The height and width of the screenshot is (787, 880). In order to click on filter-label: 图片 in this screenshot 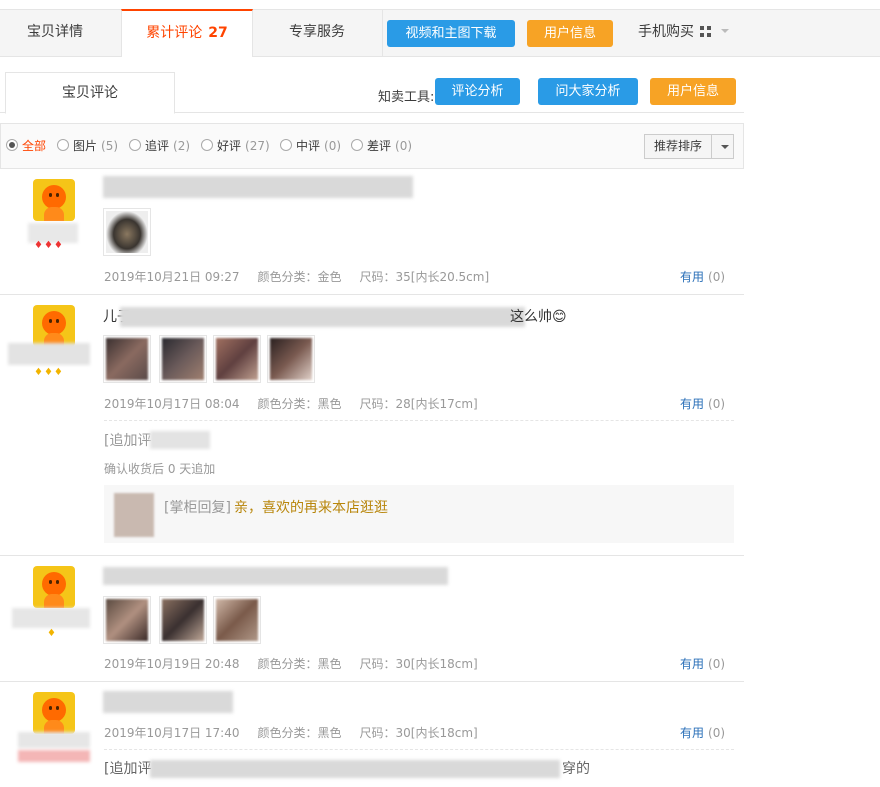, I will do `click(85, 146)`.